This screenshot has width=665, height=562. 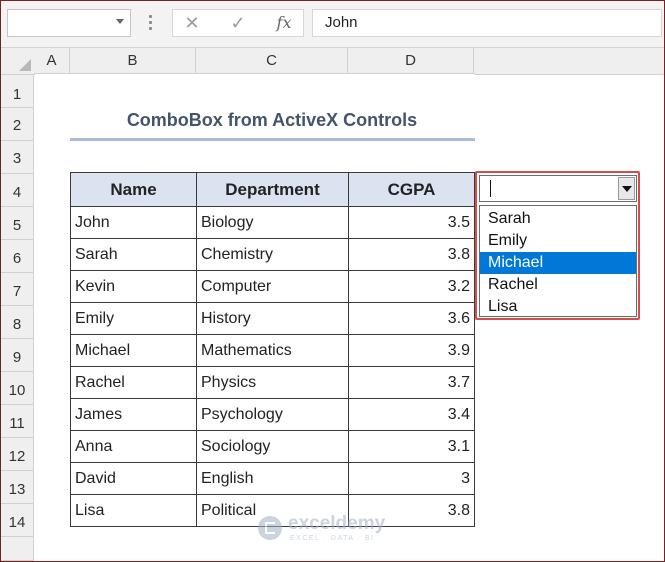 I want to click on table-row: Rachel Physics 3.7, so click(x=272, y=382).